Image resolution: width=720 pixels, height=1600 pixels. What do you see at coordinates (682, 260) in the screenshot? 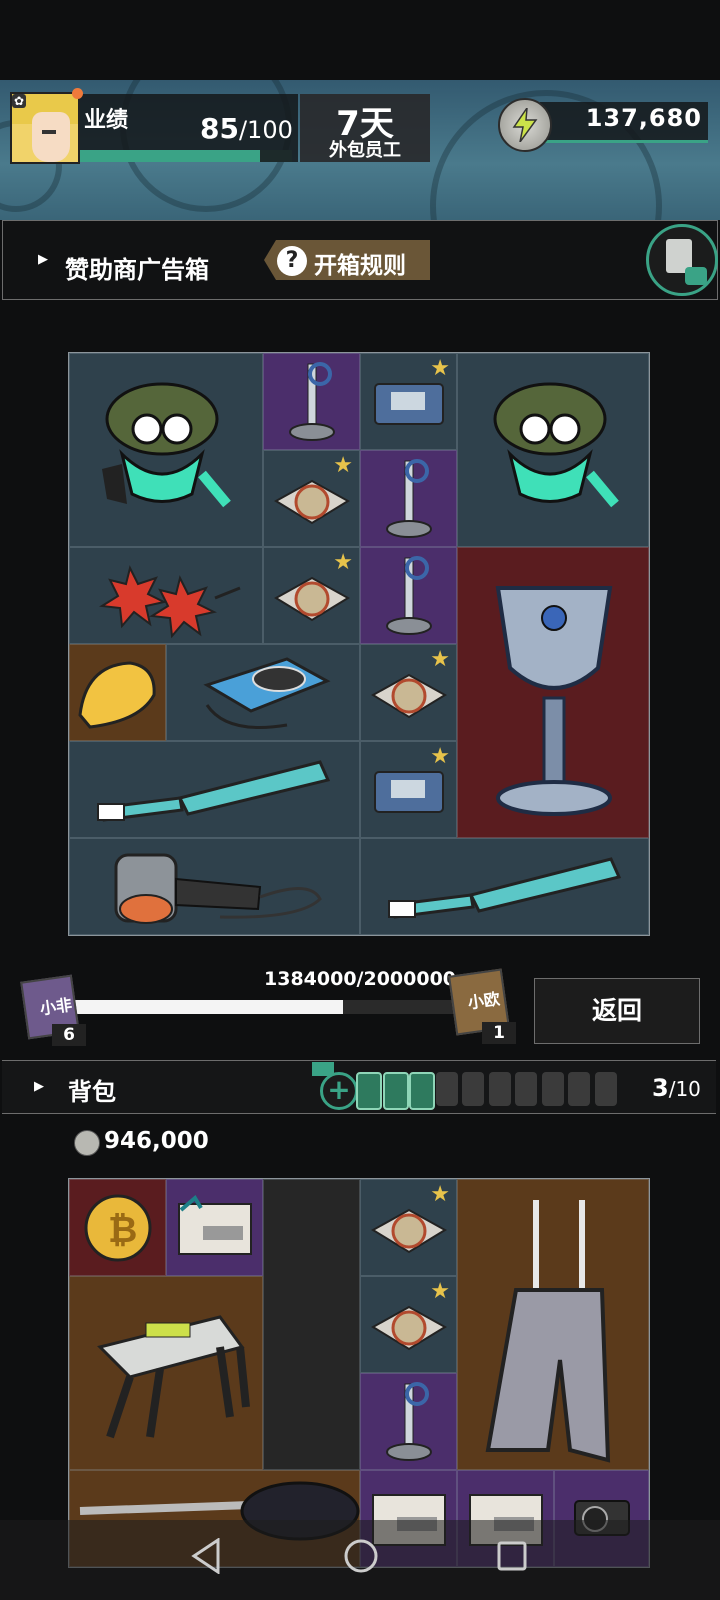
I see `clipboard-search-icon` at bounding box center [682, 260].